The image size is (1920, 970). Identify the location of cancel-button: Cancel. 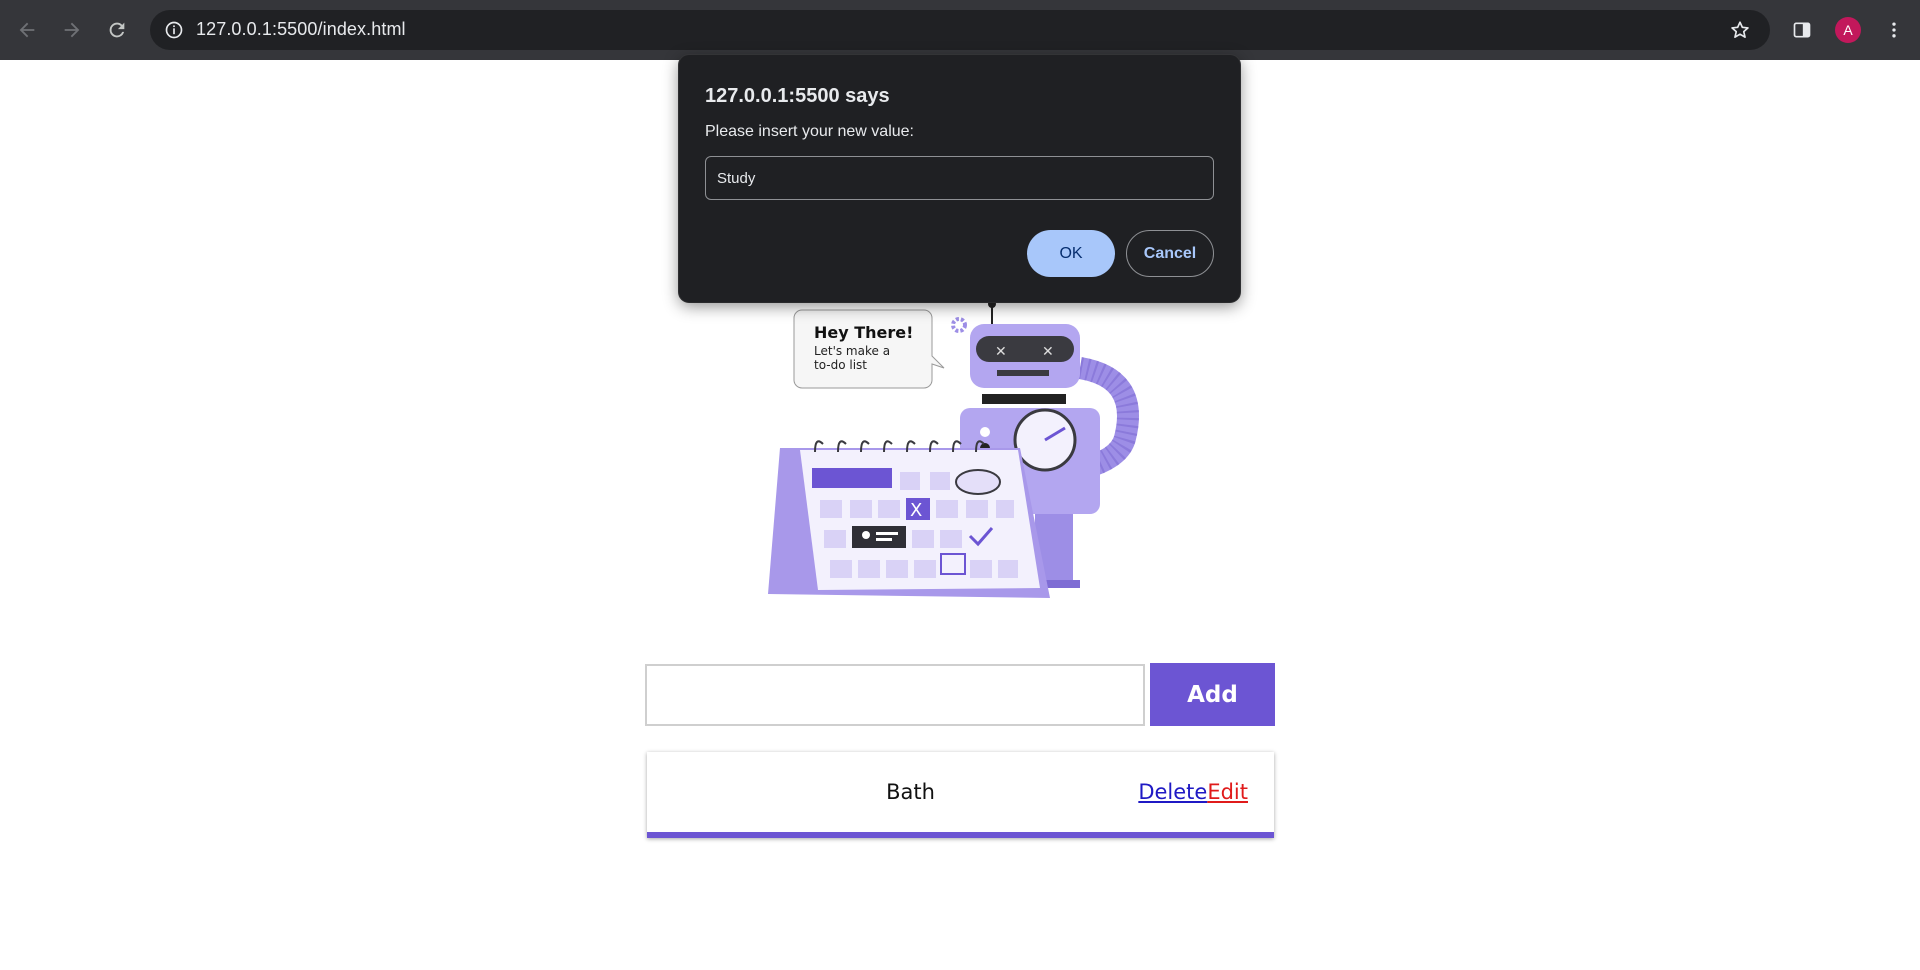
(1170, 253).